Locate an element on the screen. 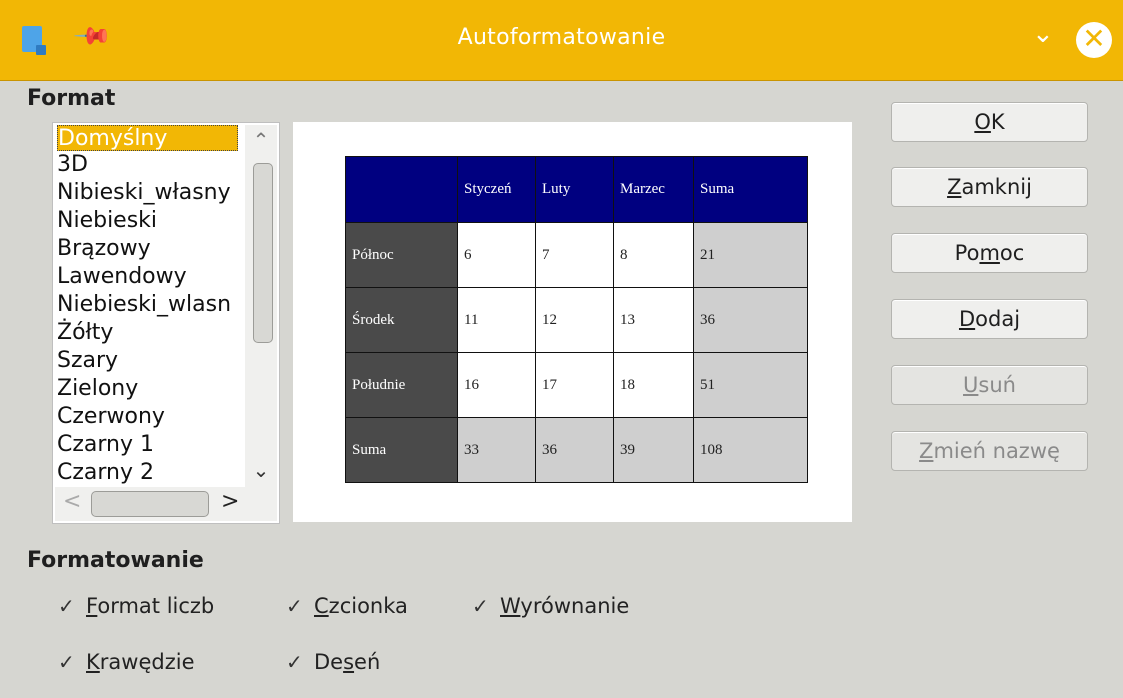 This screenshot has width=1123, height=698. borders-checkbox: ✓ Krawędzie is located at coordinates (126, 662).